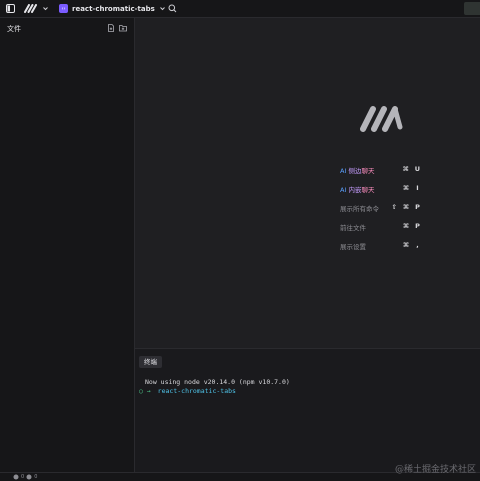  Describe the element at coordinates (240, 9) in the screenshot. I see `title-bar: ‹› react-chromatic-tabs` at that location.